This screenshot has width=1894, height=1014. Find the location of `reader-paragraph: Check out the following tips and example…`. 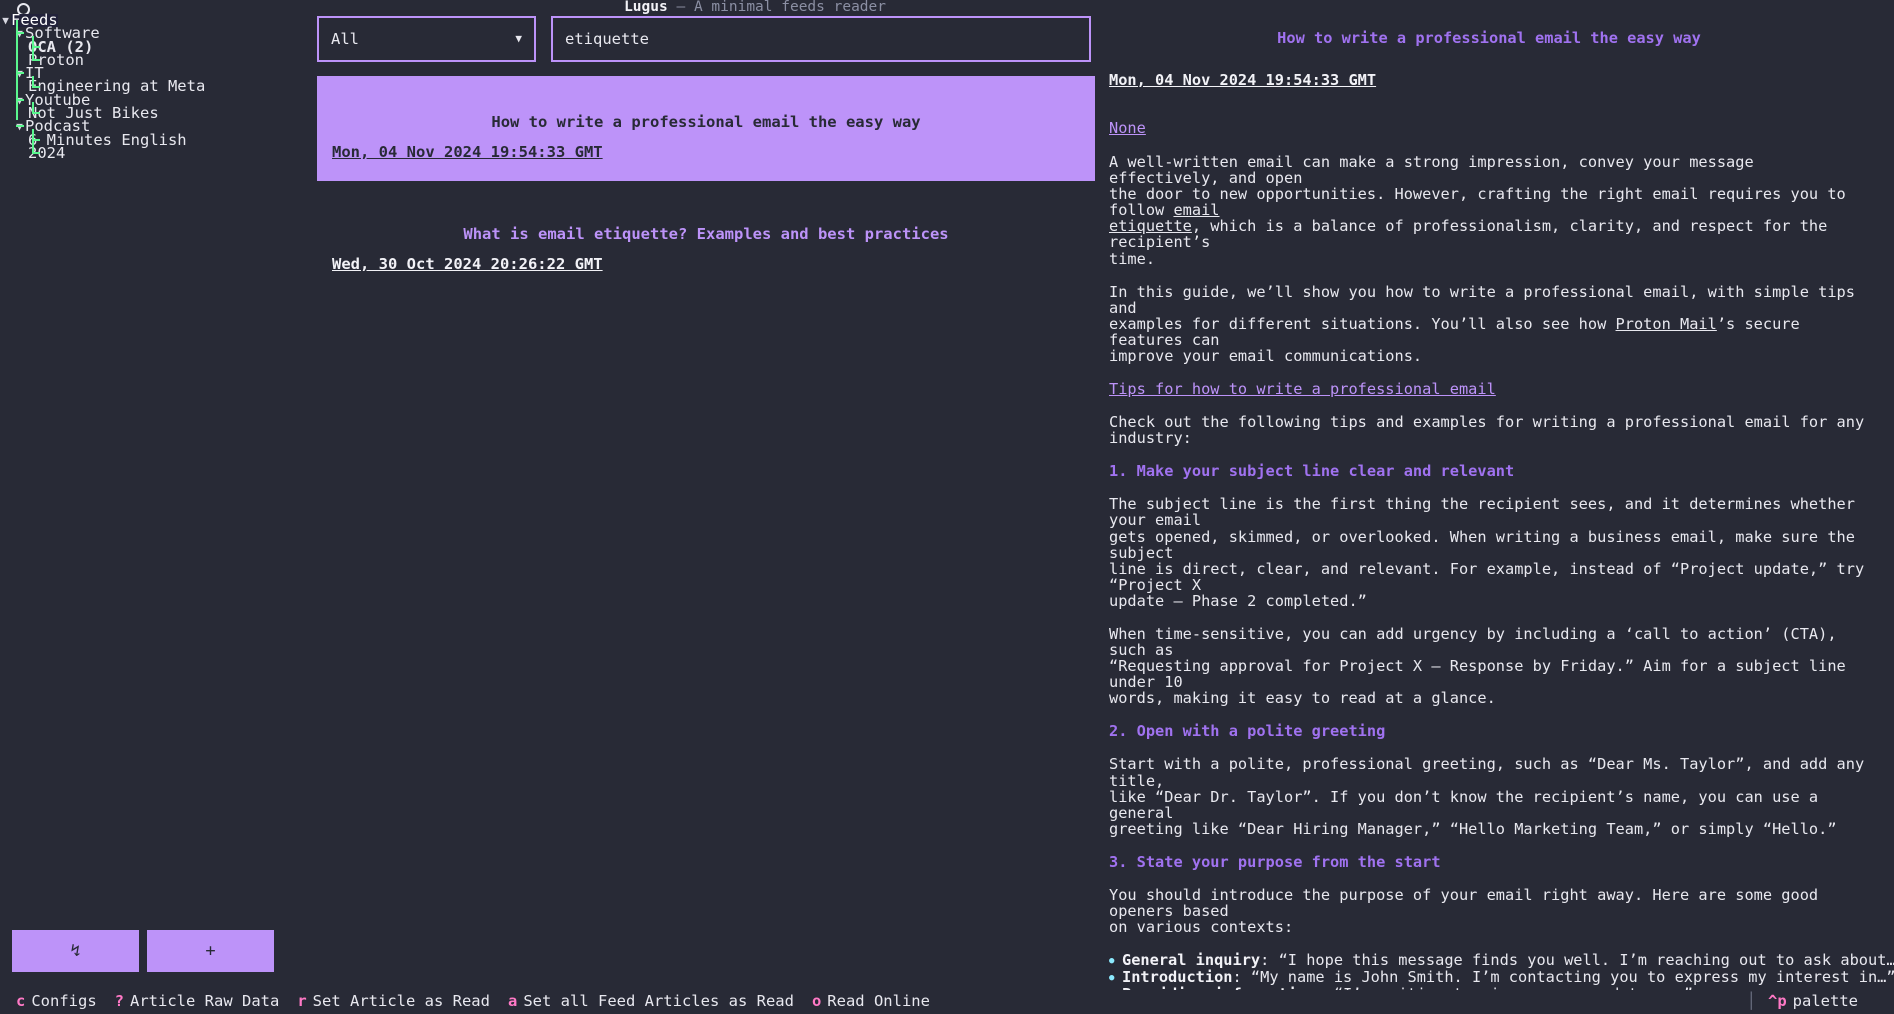

reader-paragraph: Check out the following tips and example… is located at coordinates (1491, 430).